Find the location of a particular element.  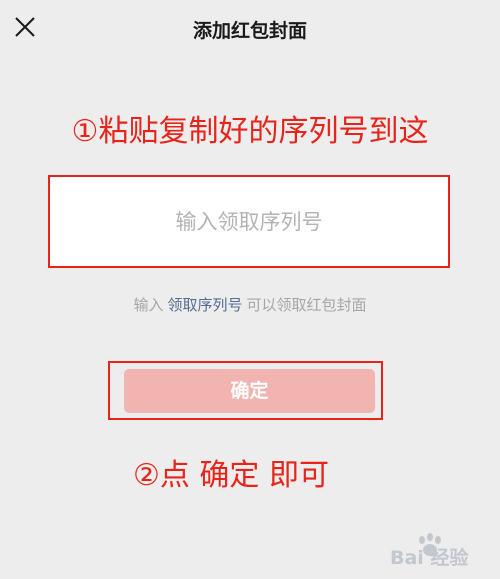

input-highlight-frame is located at coordinates (249, 221).